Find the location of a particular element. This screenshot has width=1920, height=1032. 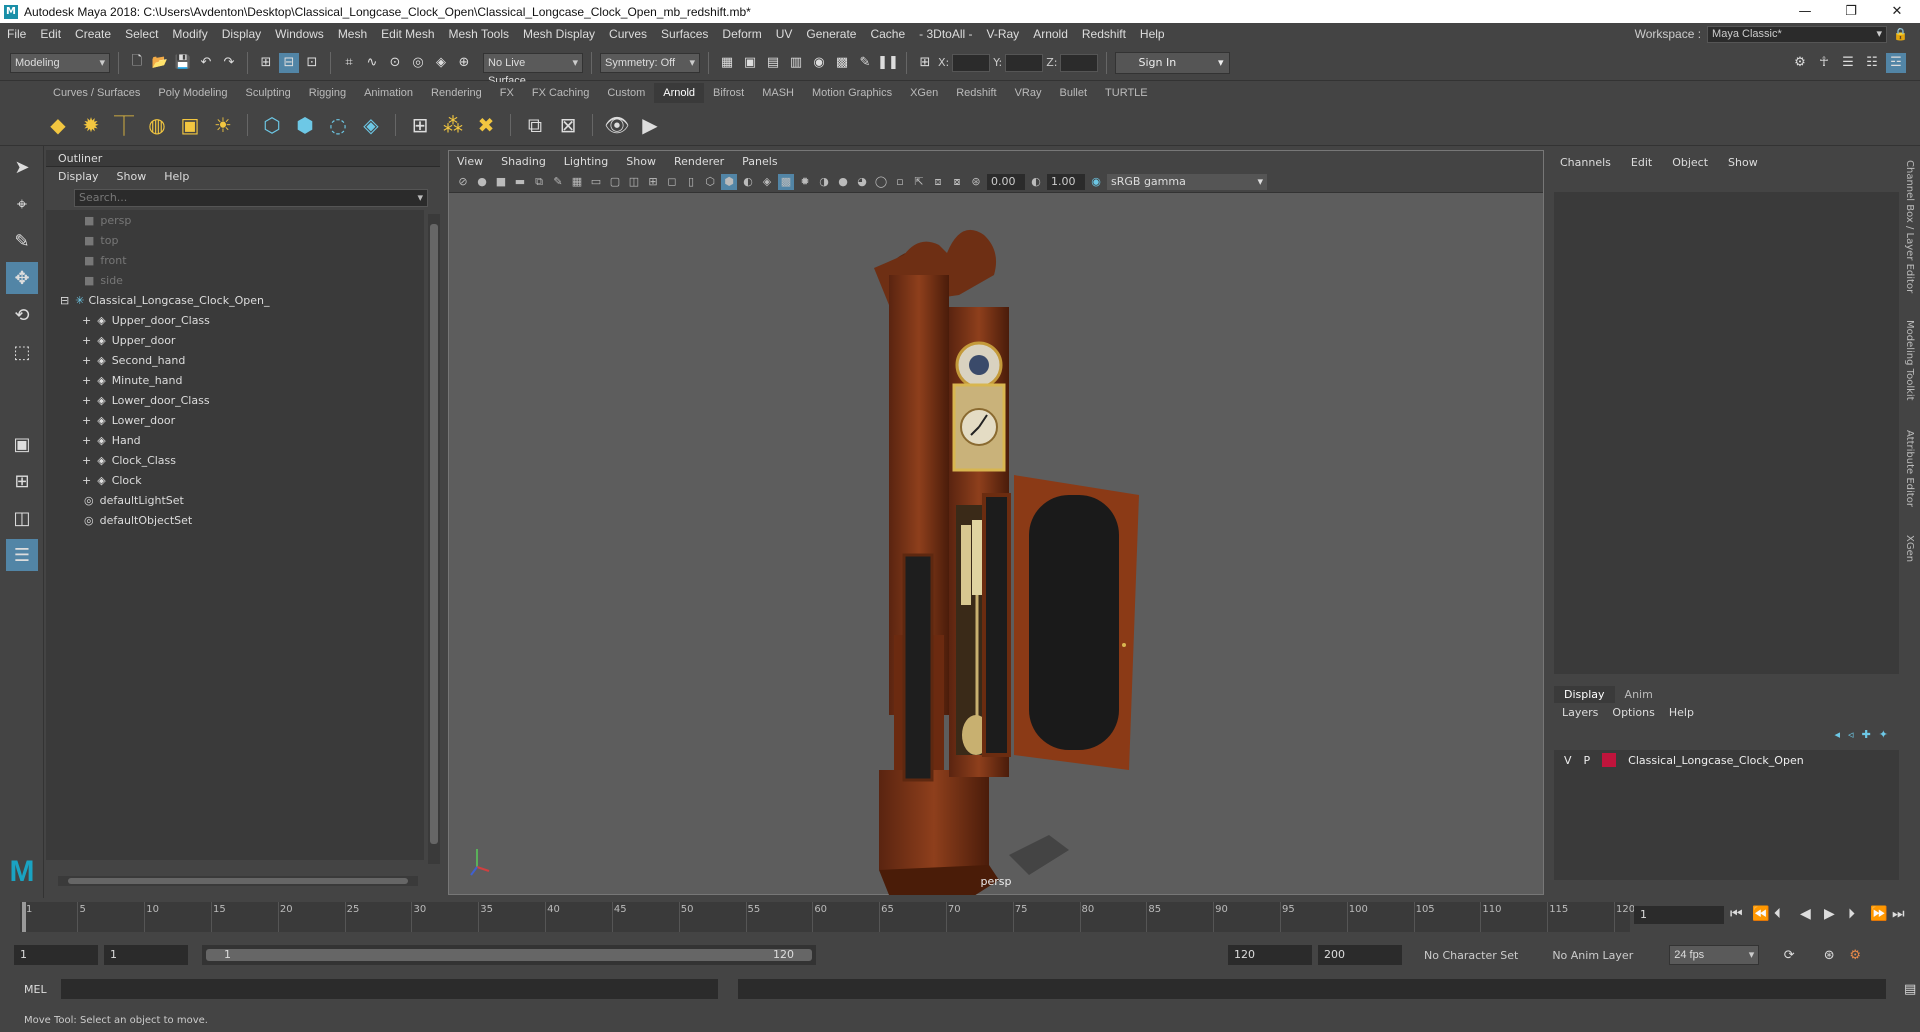

camera-select-icon: ⊘ is located at coordinates (463, 182).